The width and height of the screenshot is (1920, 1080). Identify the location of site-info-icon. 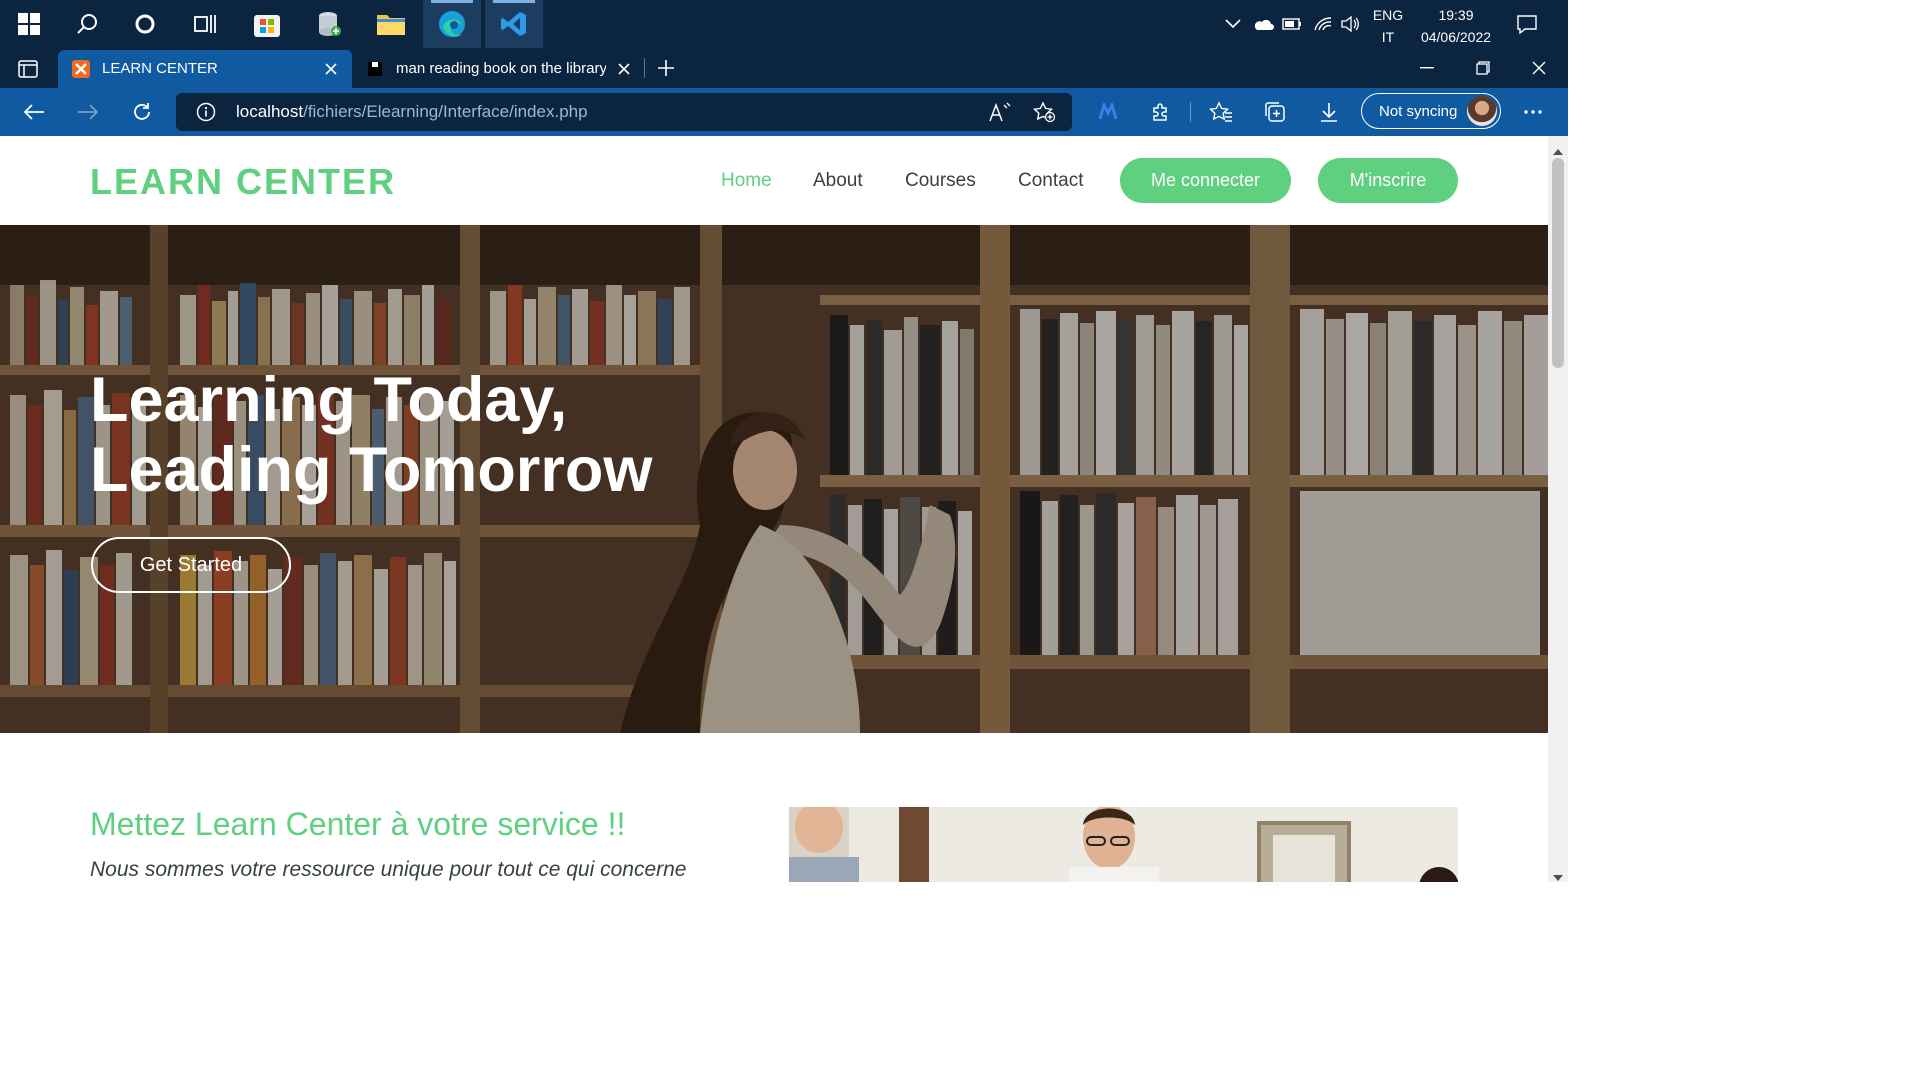
(206, 114).